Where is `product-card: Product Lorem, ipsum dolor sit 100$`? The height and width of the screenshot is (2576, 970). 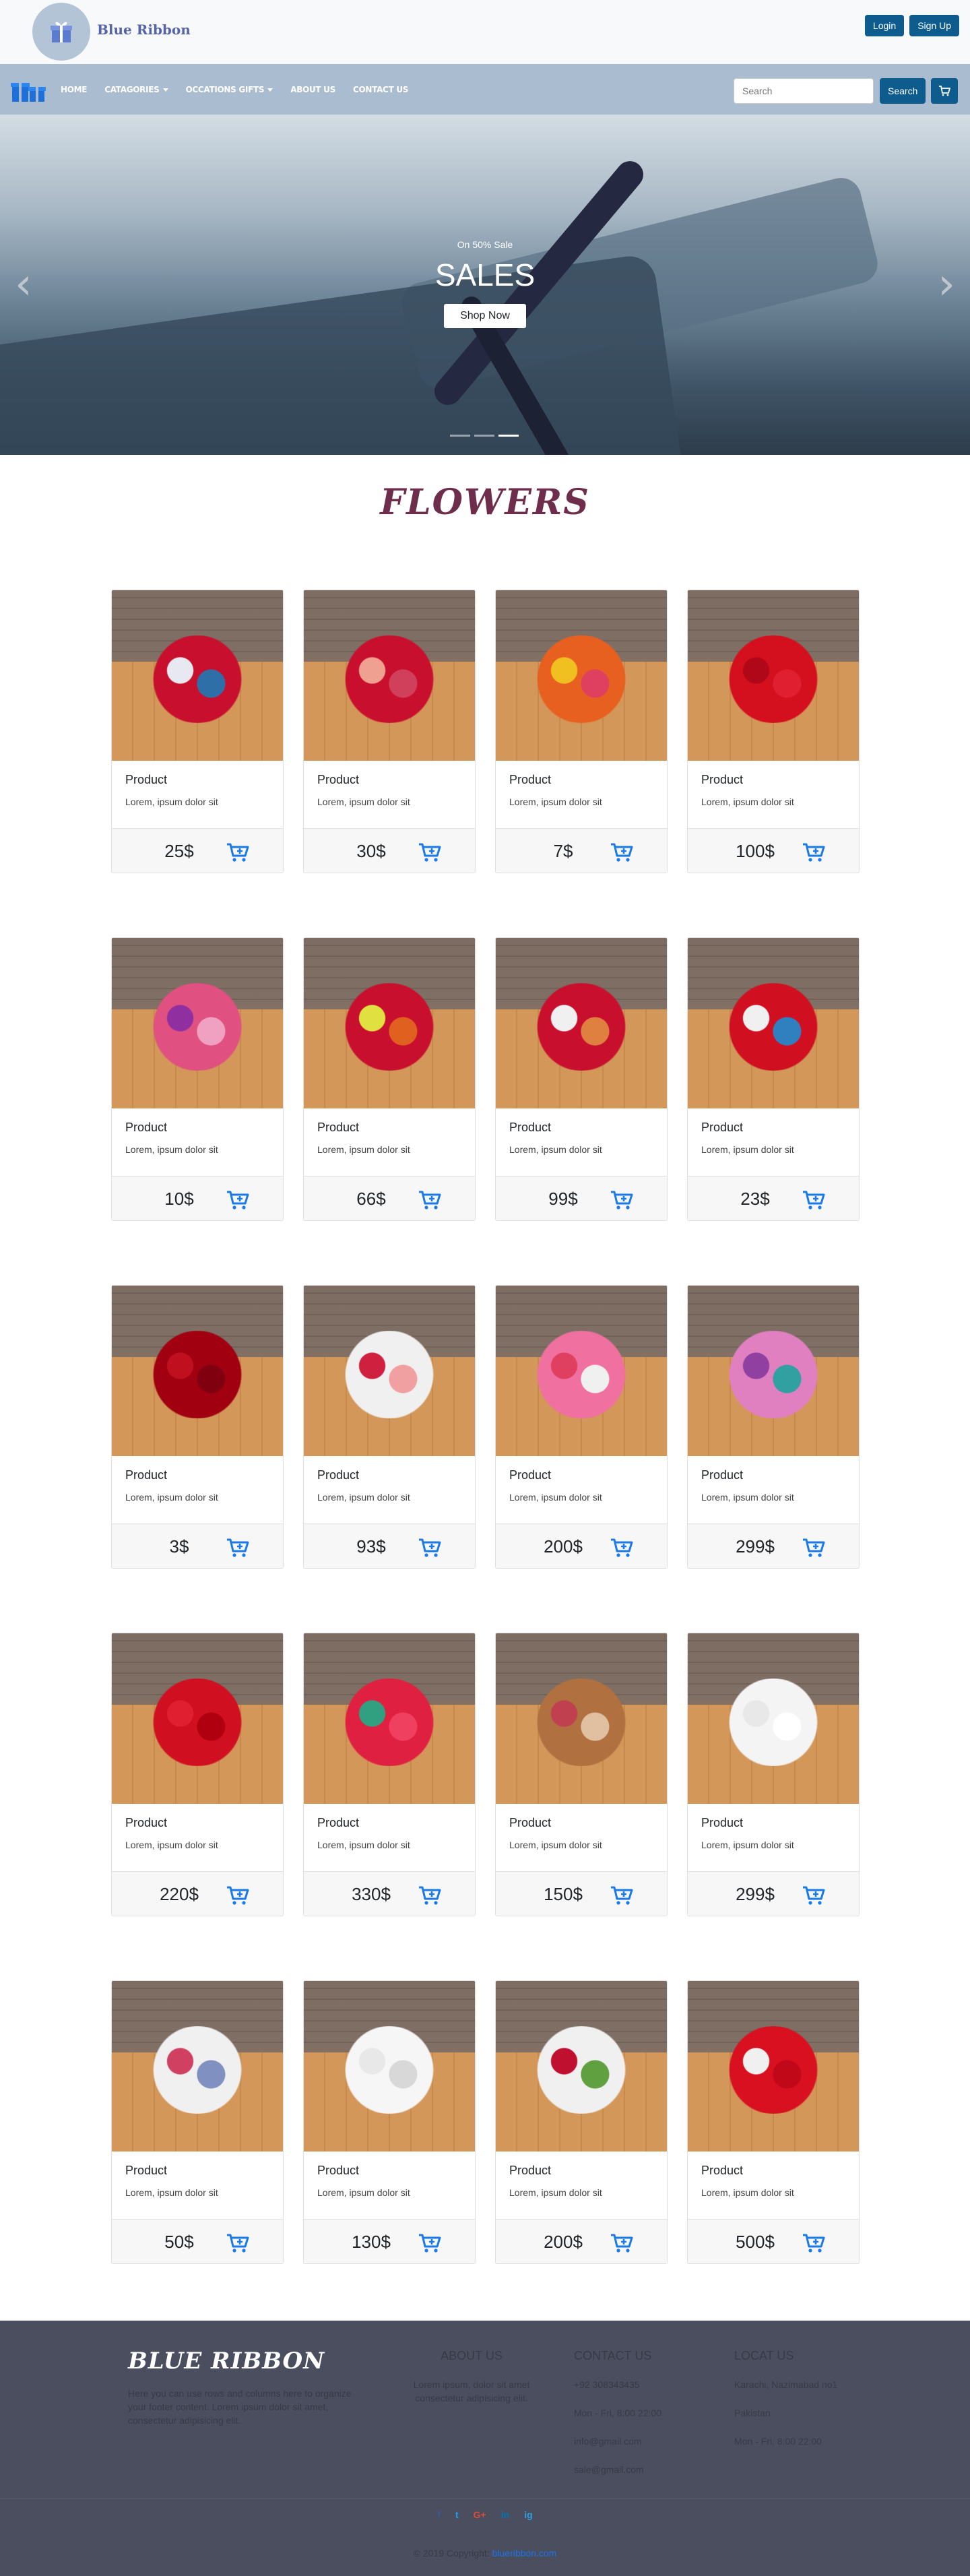
product-card: Product Lorem, ipsum dolor sit 100$ is located at coordinates (774, 731).